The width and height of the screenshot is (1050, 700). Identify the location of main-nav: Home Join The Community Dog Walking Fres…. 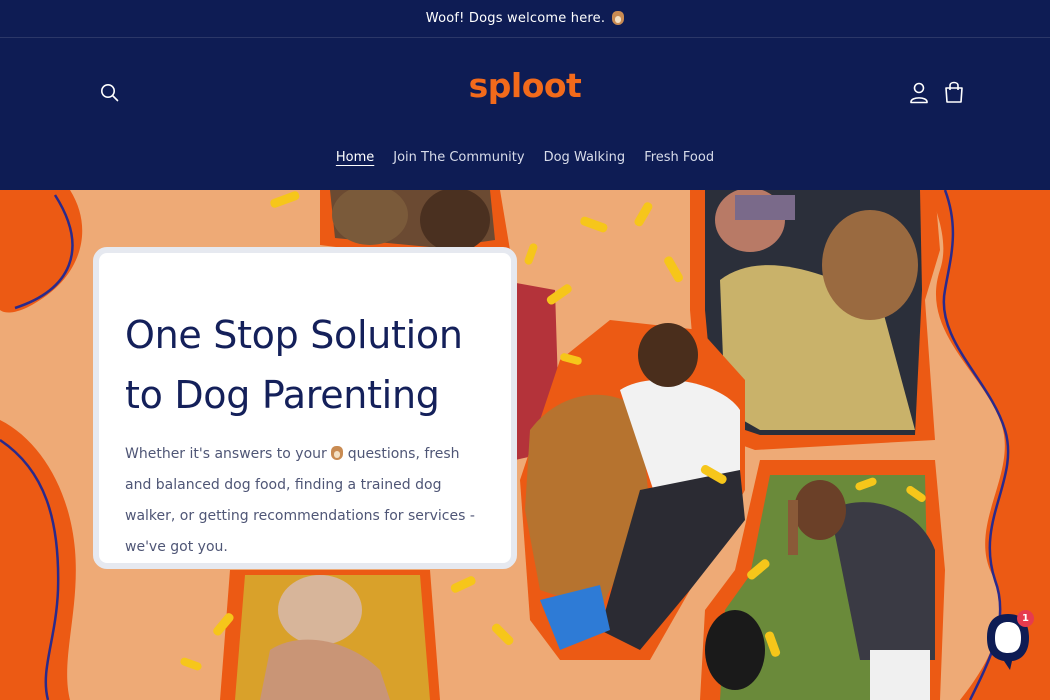
(525, 157).